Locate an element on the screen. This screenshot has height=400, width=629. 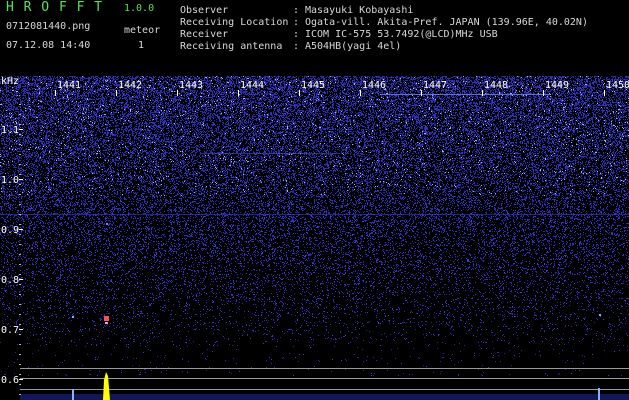
app-title: H R O F F T is located at coordinates (55, 7).